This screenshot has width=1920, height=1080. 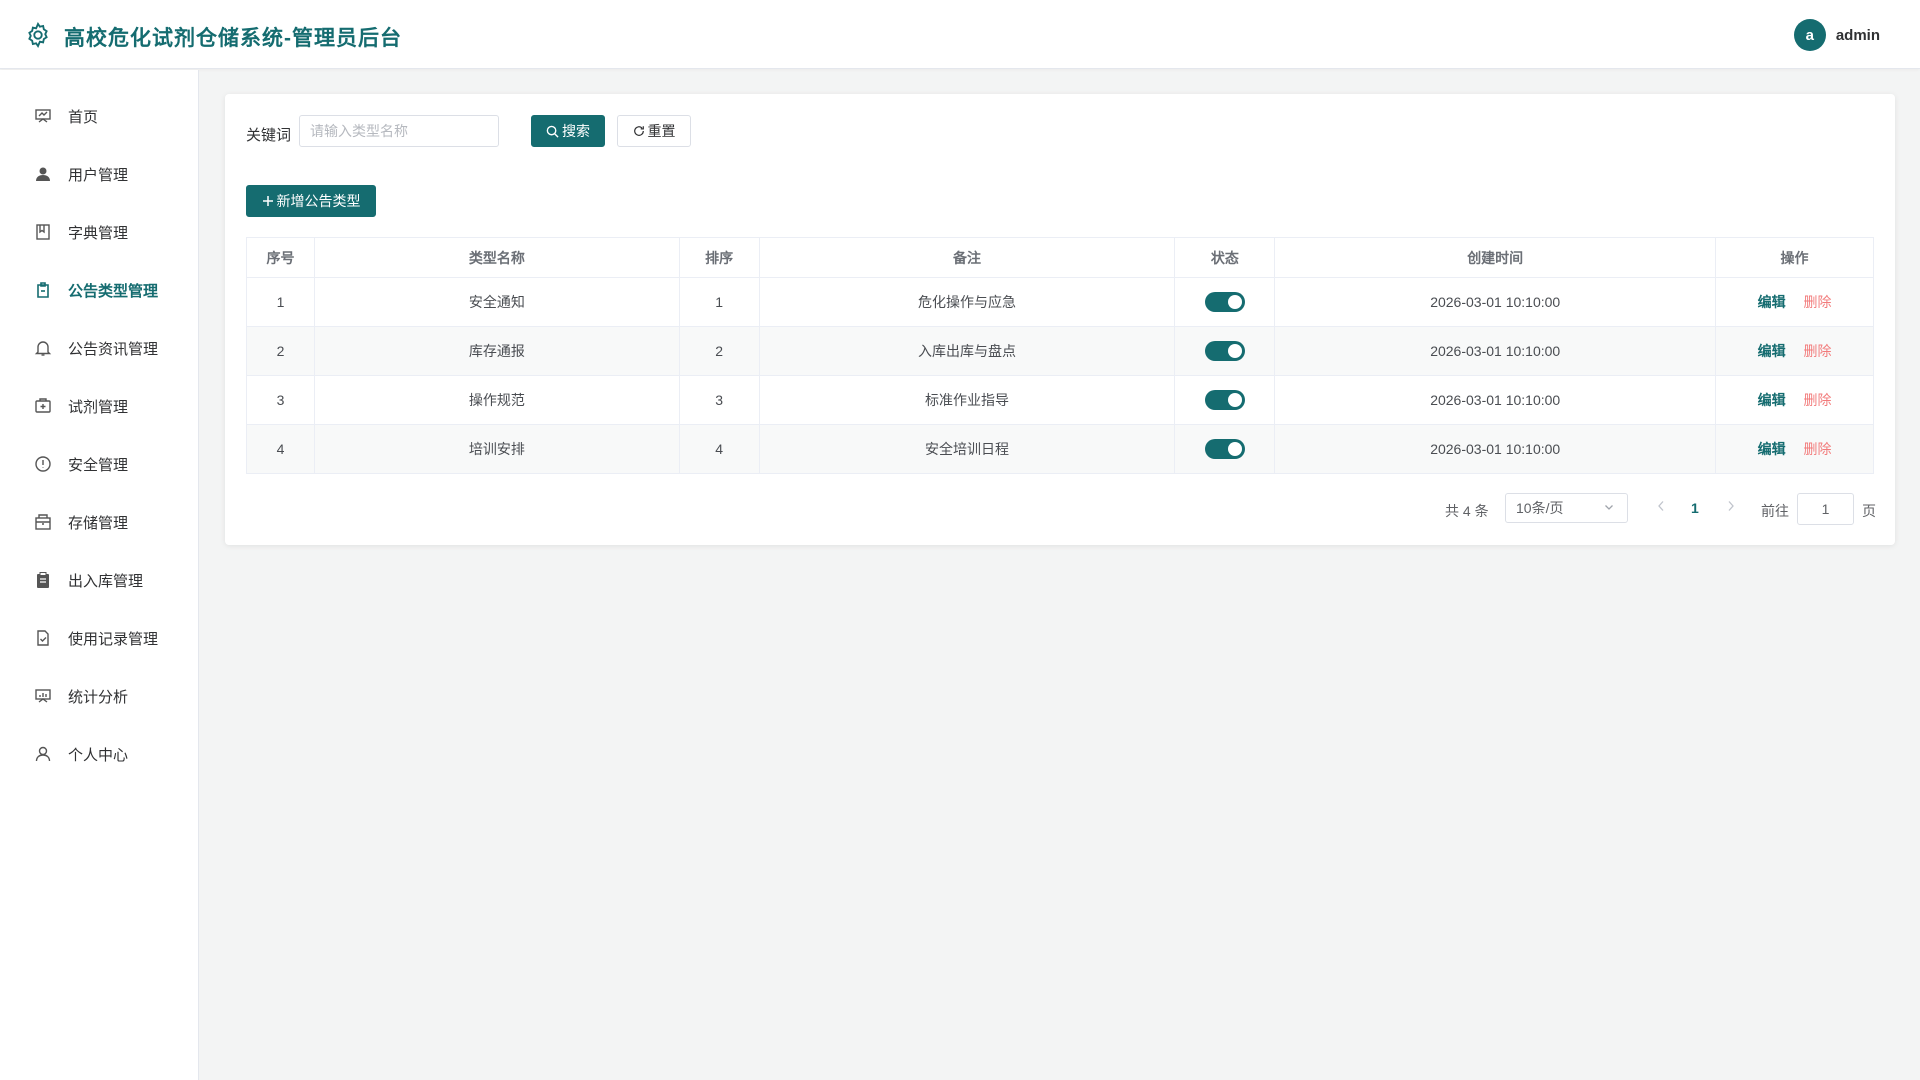 I want to click on search-icon, so click(x=552, y=131).